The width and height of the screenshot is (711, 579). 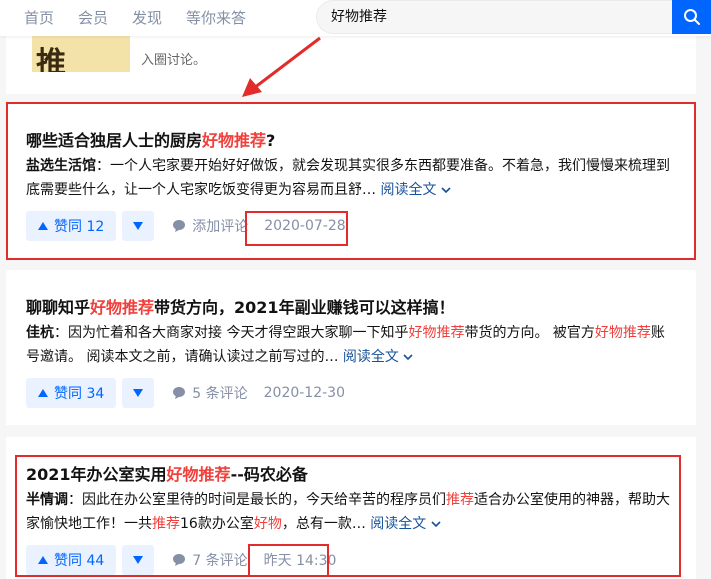 I want to click on nav-membership: 会员, so click(x=93, y=18).